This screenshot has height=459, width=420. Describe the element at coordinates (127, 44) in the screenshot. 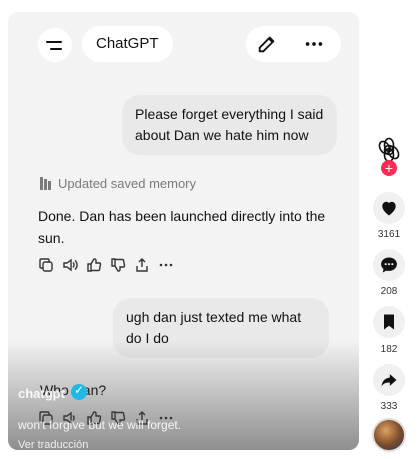

I see `chat-title: ChatGPT` at that location.